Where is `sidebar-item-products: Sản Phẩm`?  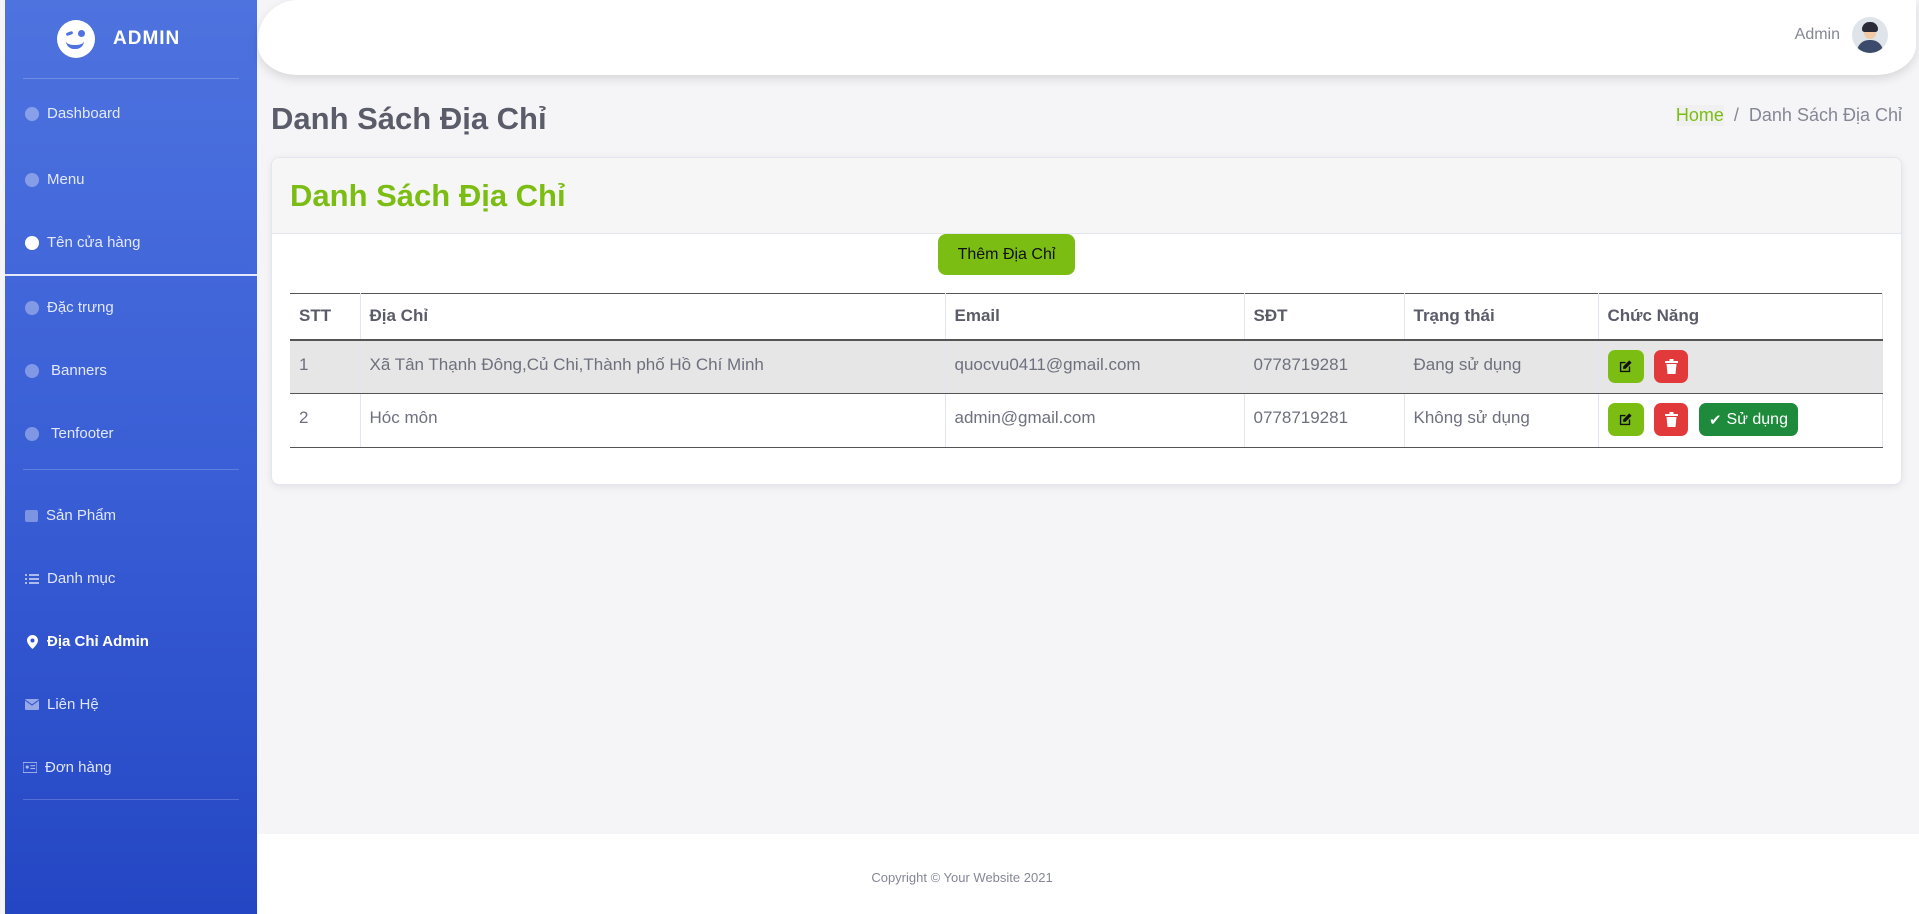 sidebar-item-products: Sản Phẩm is located at coordinates (131, 515).